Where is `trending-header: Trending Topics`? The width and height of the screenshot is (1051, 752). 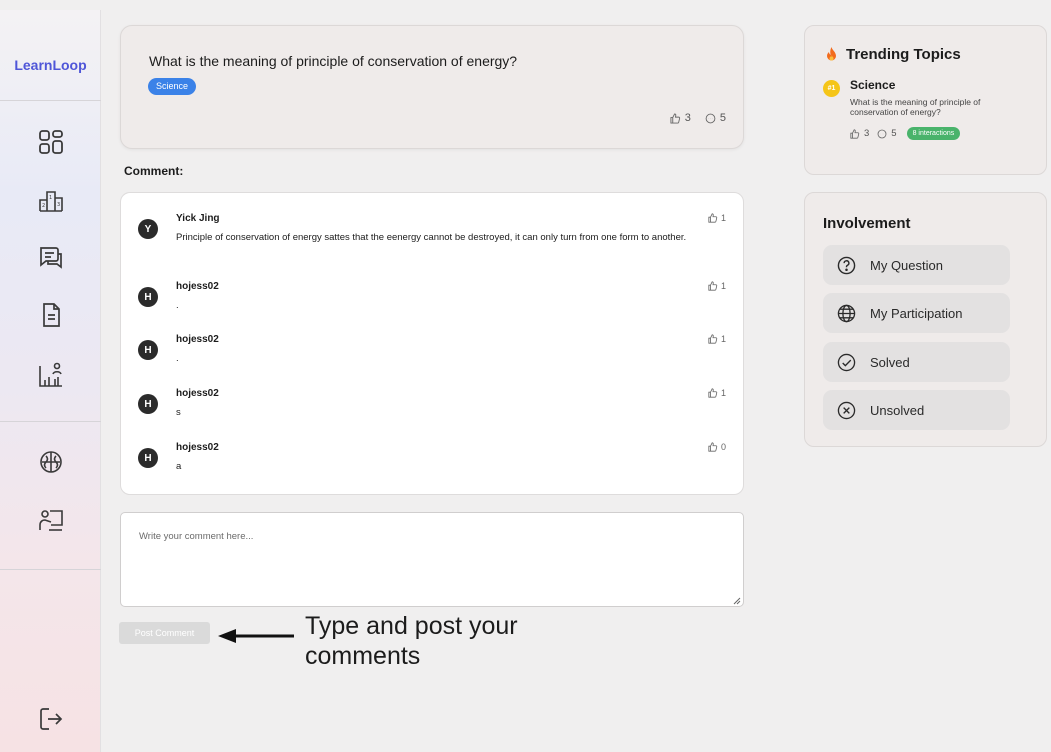 trending-header: Trending Topics is located at coordinates (893, 54).